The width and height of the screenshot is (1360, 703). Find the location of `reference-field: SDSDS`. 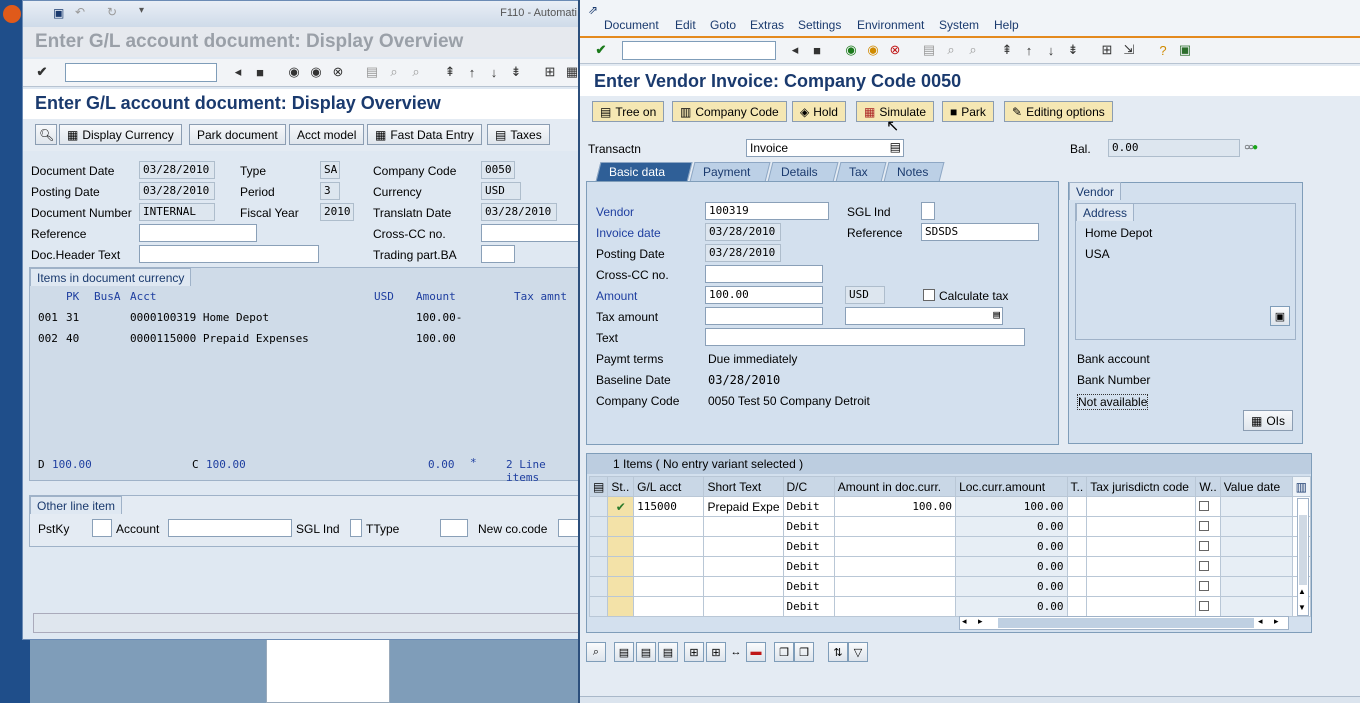

reference-field: SDSDS is located at coordinates (980, 232).